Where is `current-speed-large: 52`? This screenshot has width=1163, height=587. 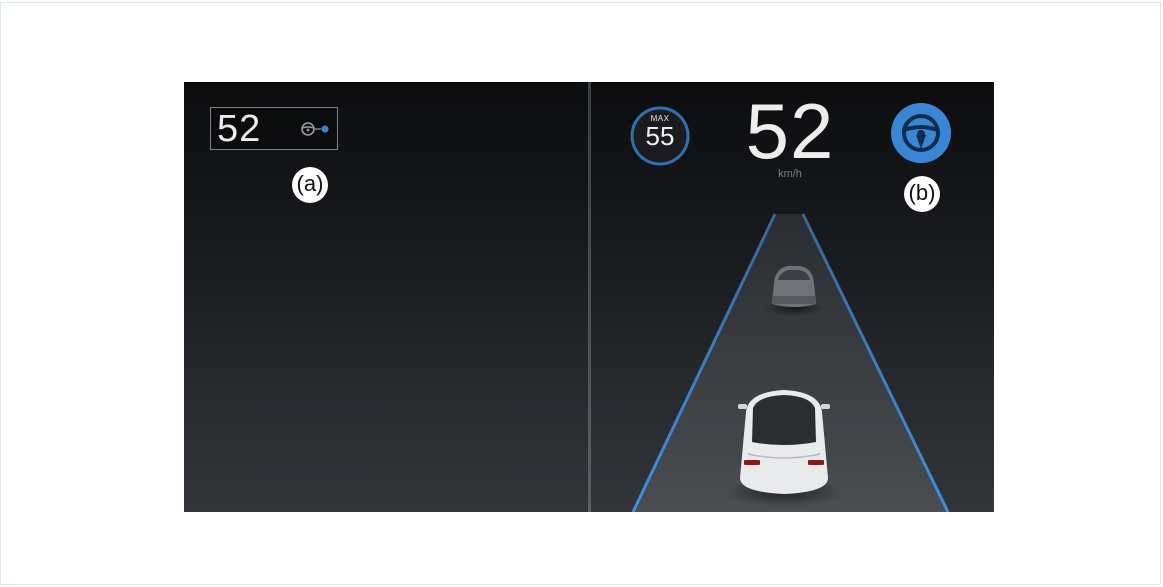 current-speed-large: 52 is located at coordinates (790, 131).